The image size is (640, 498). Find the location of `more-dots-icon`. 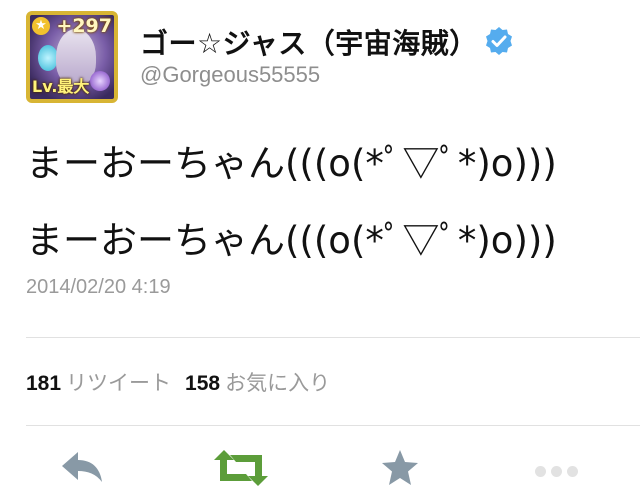

more-dots-icon is located at coordinates (559, 471).